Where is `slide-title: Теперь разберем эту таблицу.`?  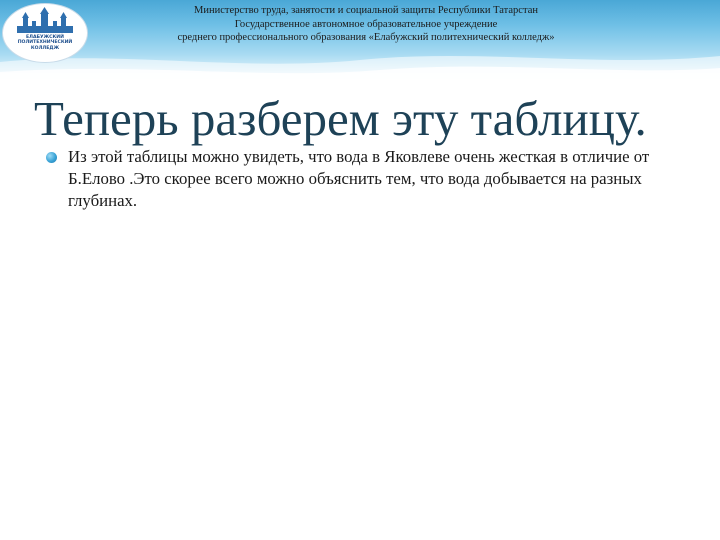 slide-title: Теперь разберем эту таблицу. is located at coordinates (340, 118).